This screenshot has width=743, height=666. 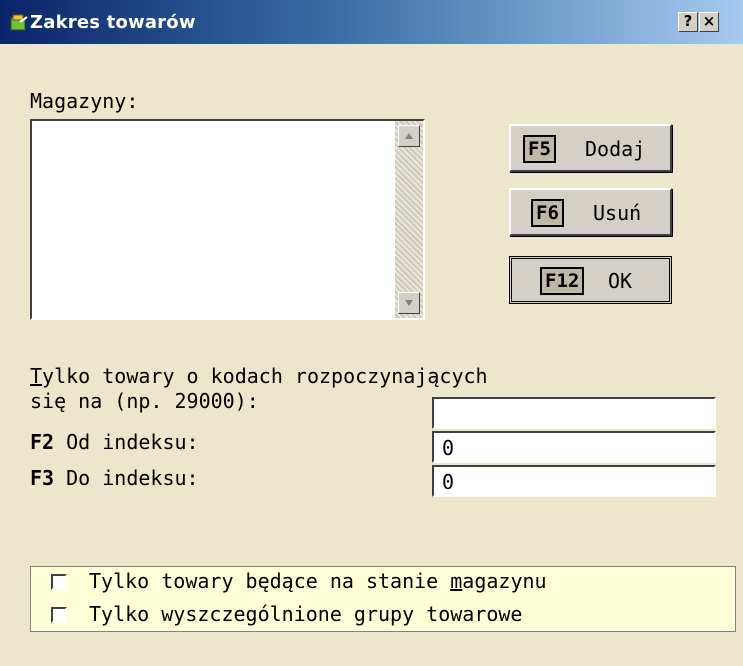 What do you see at coordinates (305, 614) in the screenshot?
I see `grupy-towarowe-label: Tylko wyszczególnione grupy towarowe` at bounding box center [305, 614].